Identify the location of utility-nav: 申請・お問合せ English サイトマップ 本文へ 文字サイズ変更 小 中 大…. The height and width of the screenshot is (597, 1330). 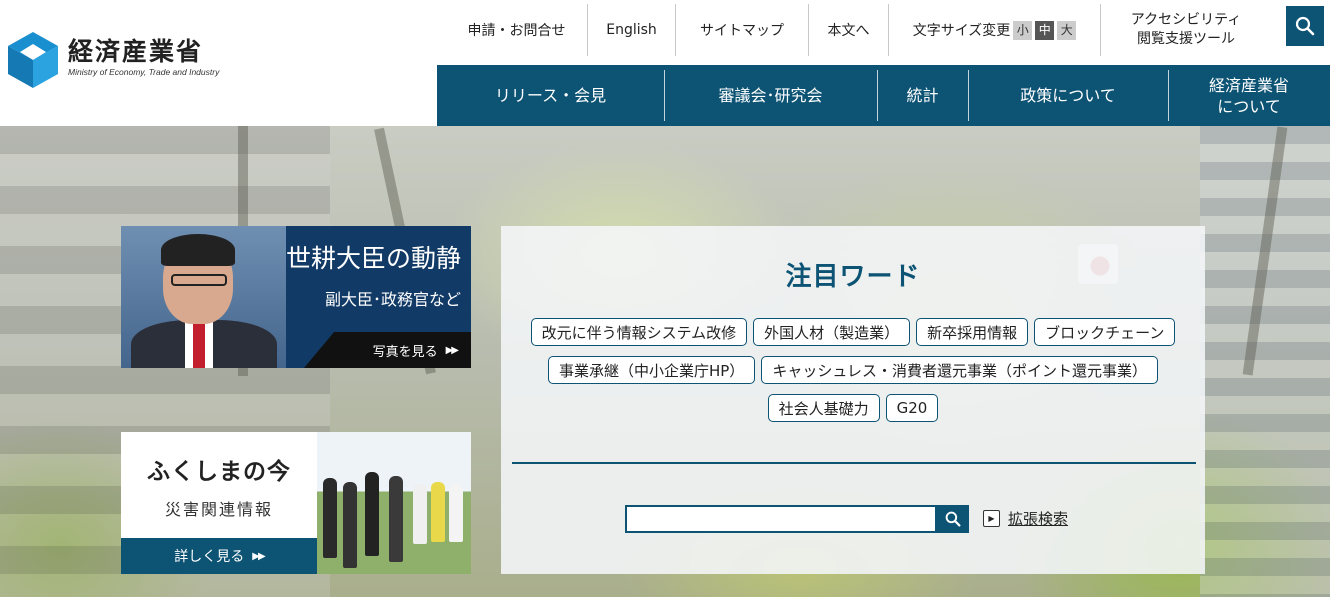
(858, 30).